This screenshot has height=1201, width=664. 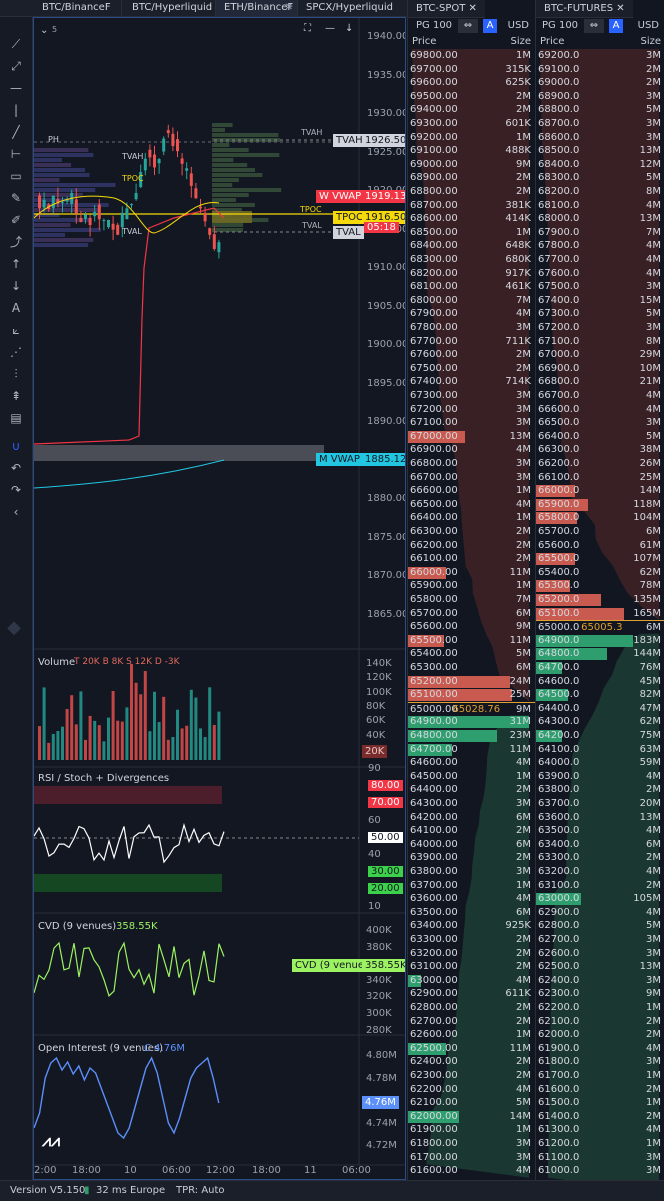 I want to click on undo-icon: ↶, so click(x=16, y=468).